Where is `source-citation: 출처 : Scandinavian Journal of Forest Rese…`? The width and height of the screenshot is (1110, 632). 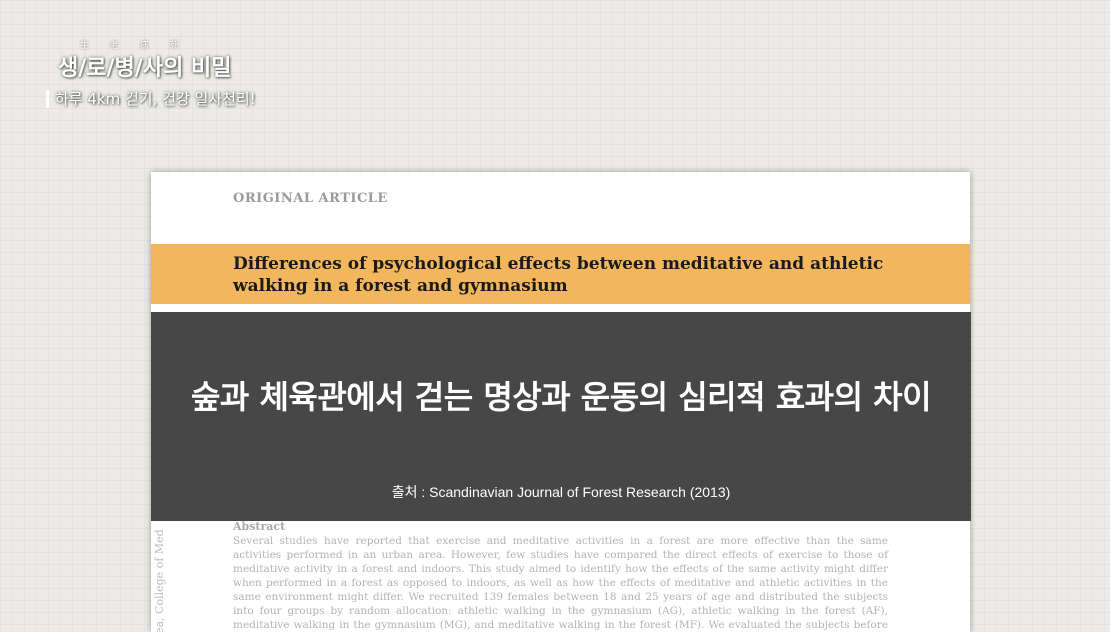
source-citation: 출처 : Scandinavian Journal of Forest Rese… is located at coordinates (561, 492).